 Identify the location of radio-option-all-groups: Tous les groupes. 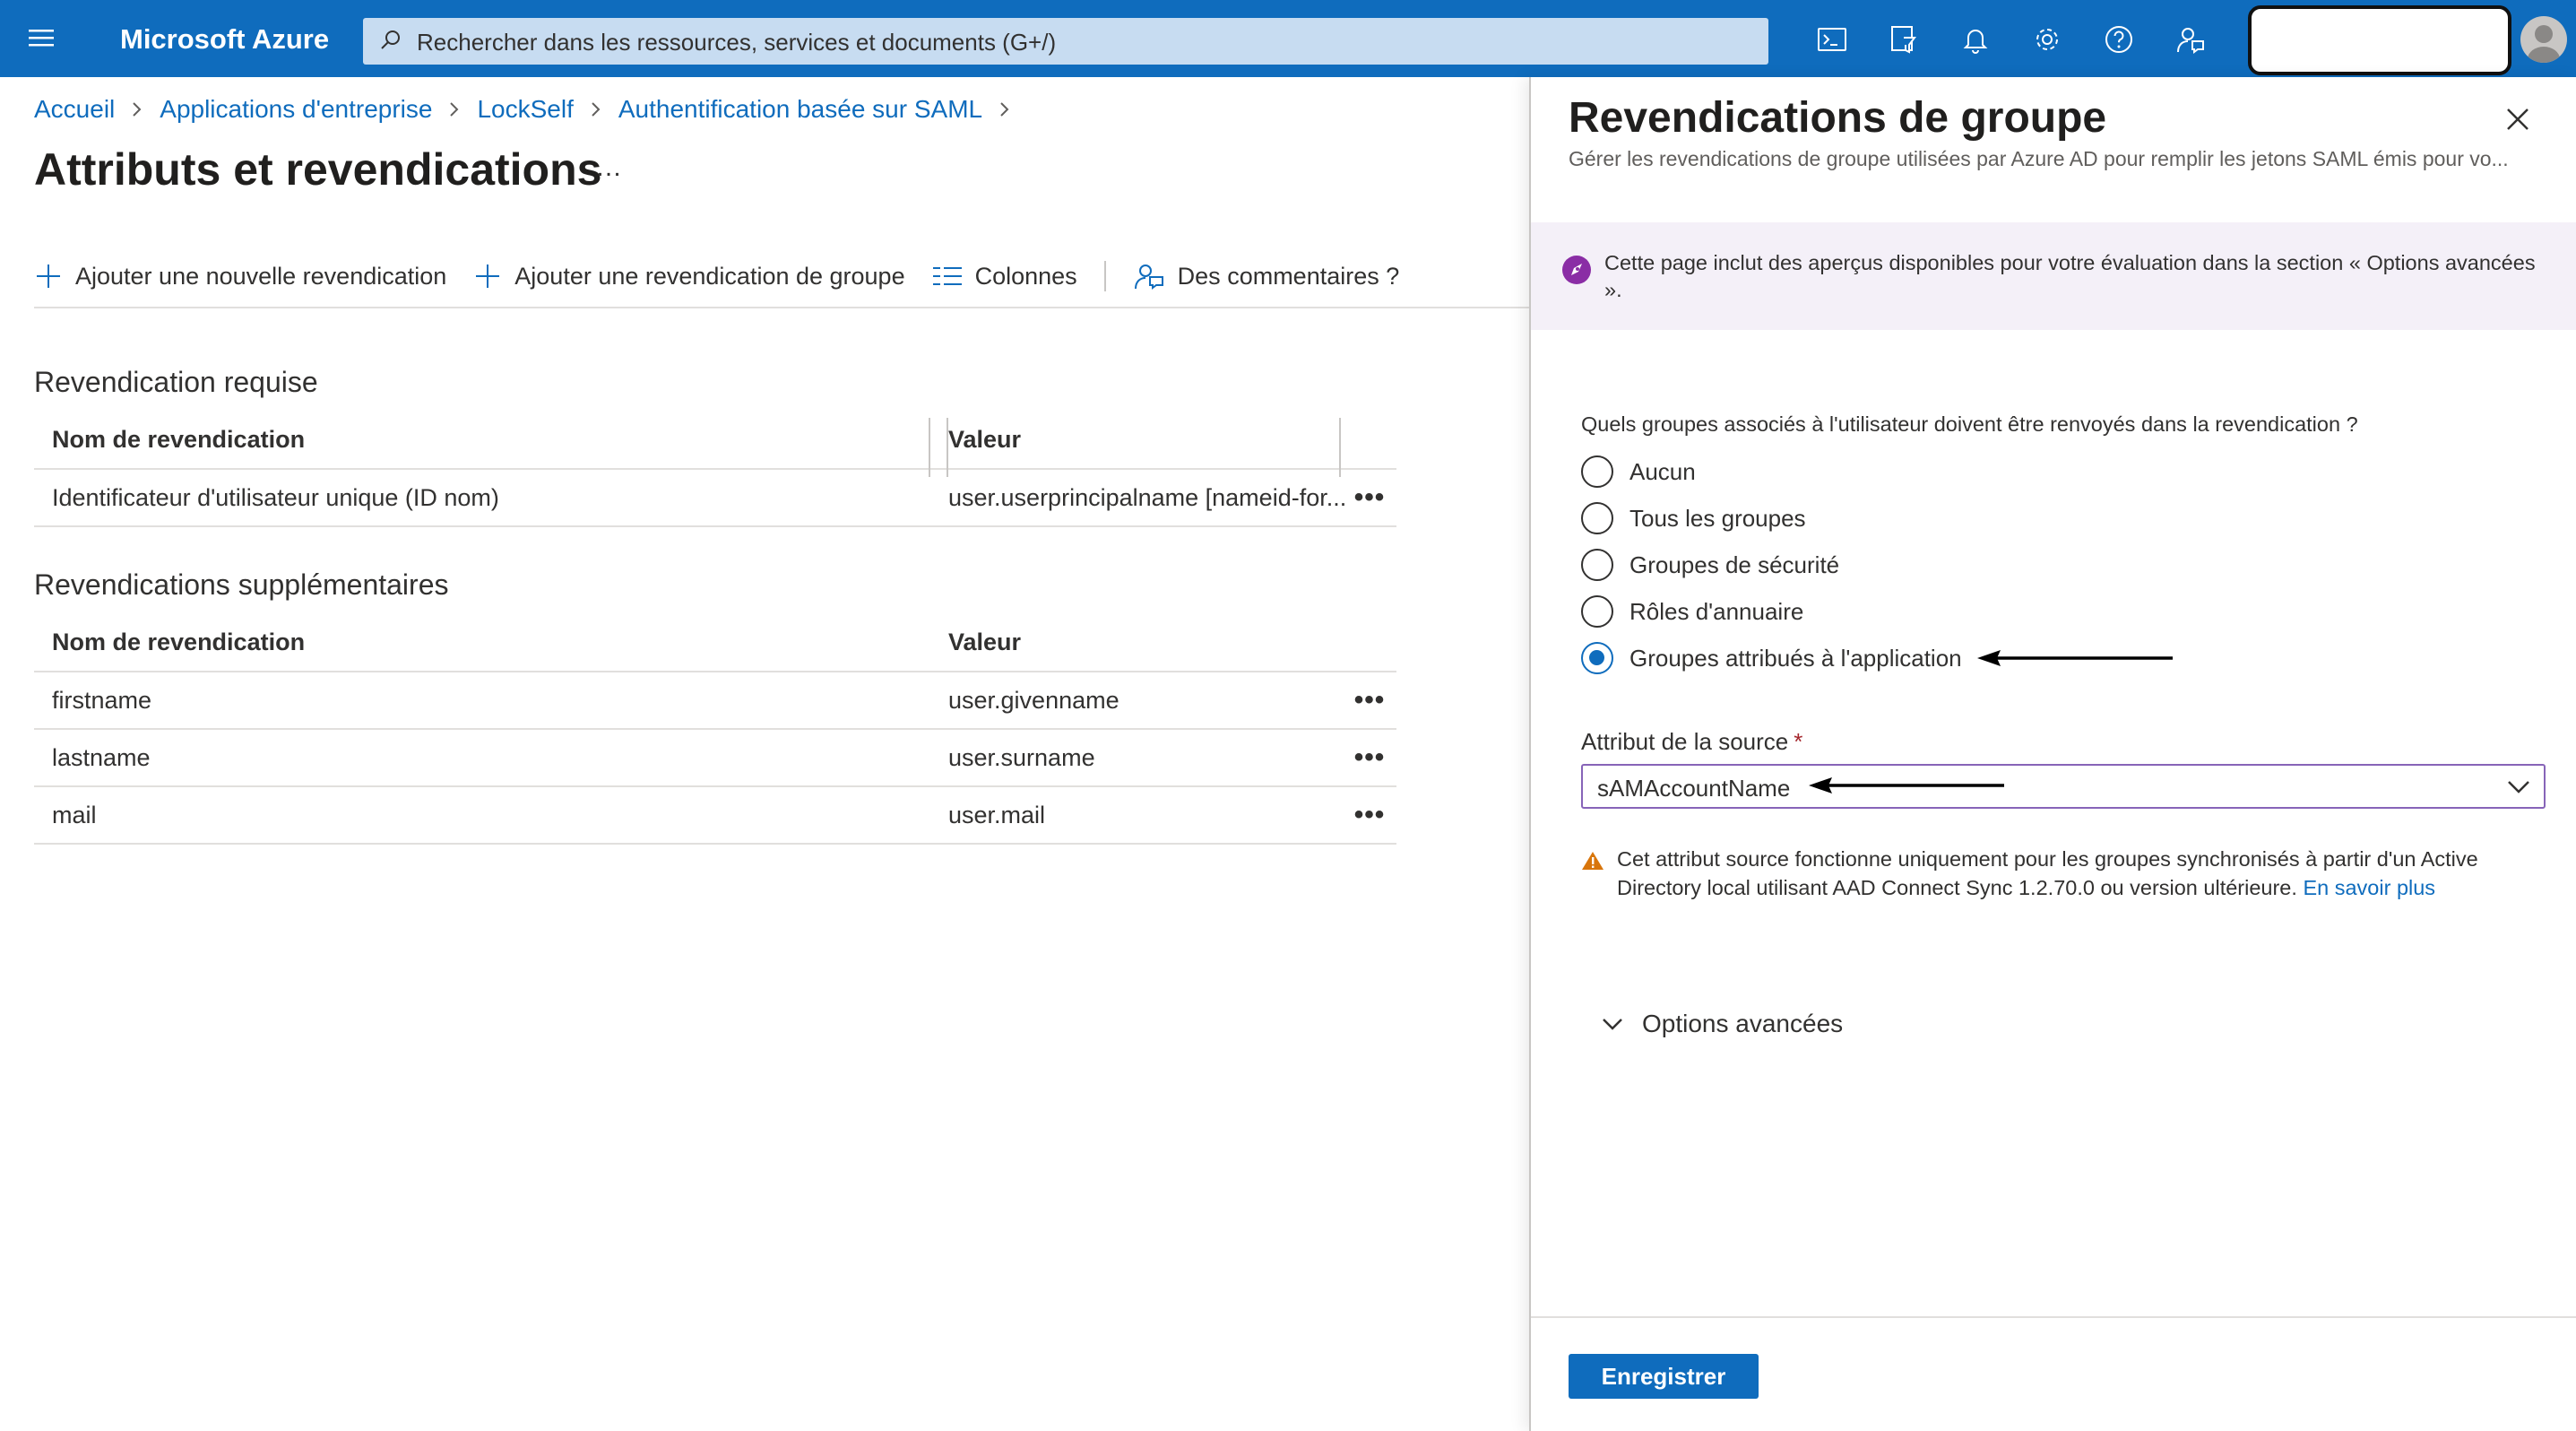
(1693, 518).